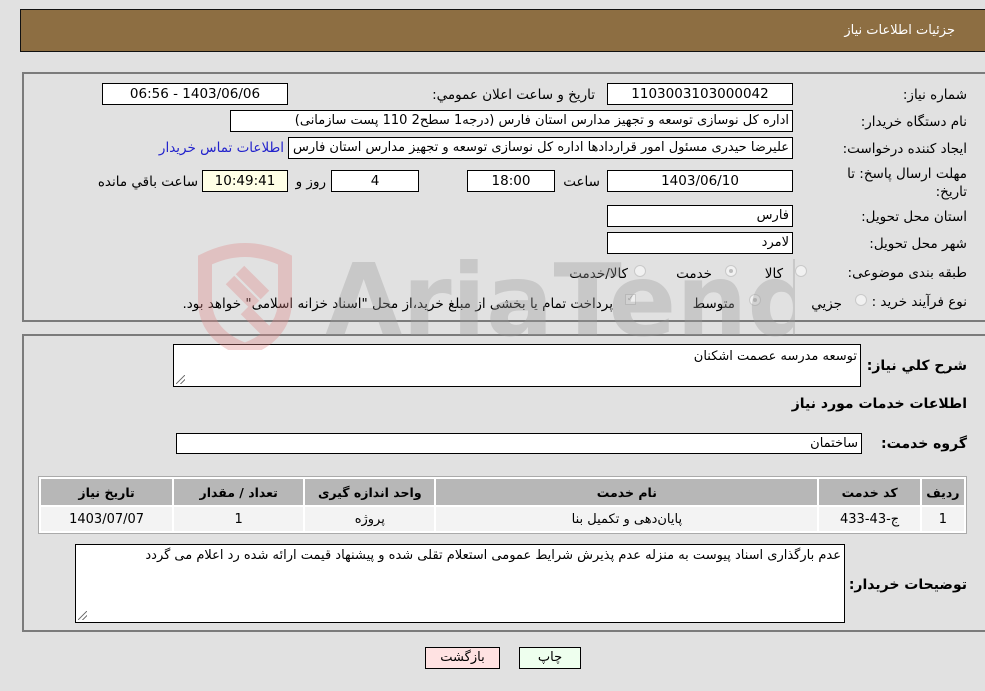  What do you see at coordinates (775, 356) in the screenshot?
I see `description-text: توسعه مدرسه عصمت اشکنان` at bounding box center [775, 356].